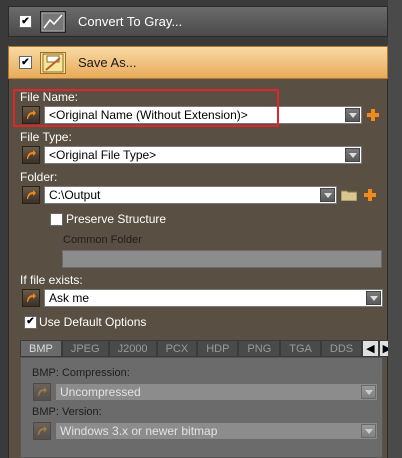  What do you see at coordinates (213, 298) in the screenshot?
I see `if-exists-combo: Ask me` at bounding box center [213, 298].